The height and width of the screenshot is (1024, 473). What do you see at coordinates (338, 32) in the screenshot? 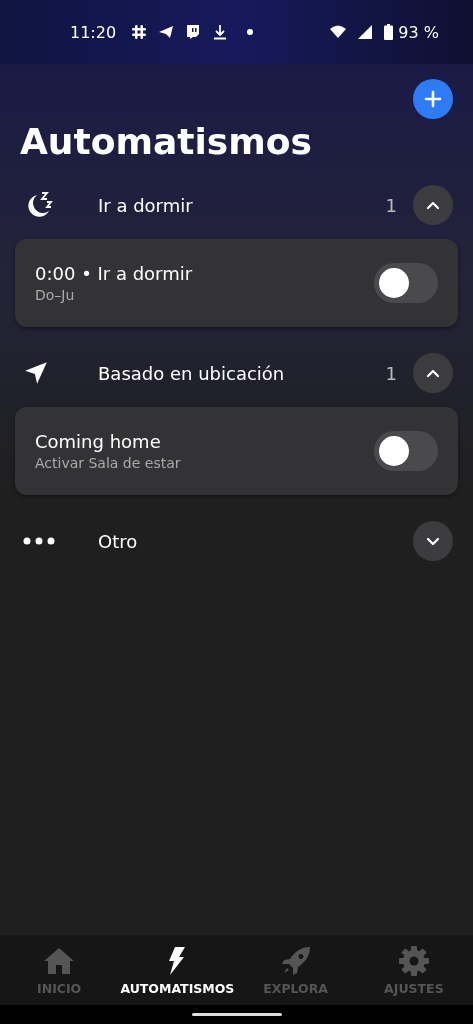
I see `wifi-icon` at bounding box center [338, 32].